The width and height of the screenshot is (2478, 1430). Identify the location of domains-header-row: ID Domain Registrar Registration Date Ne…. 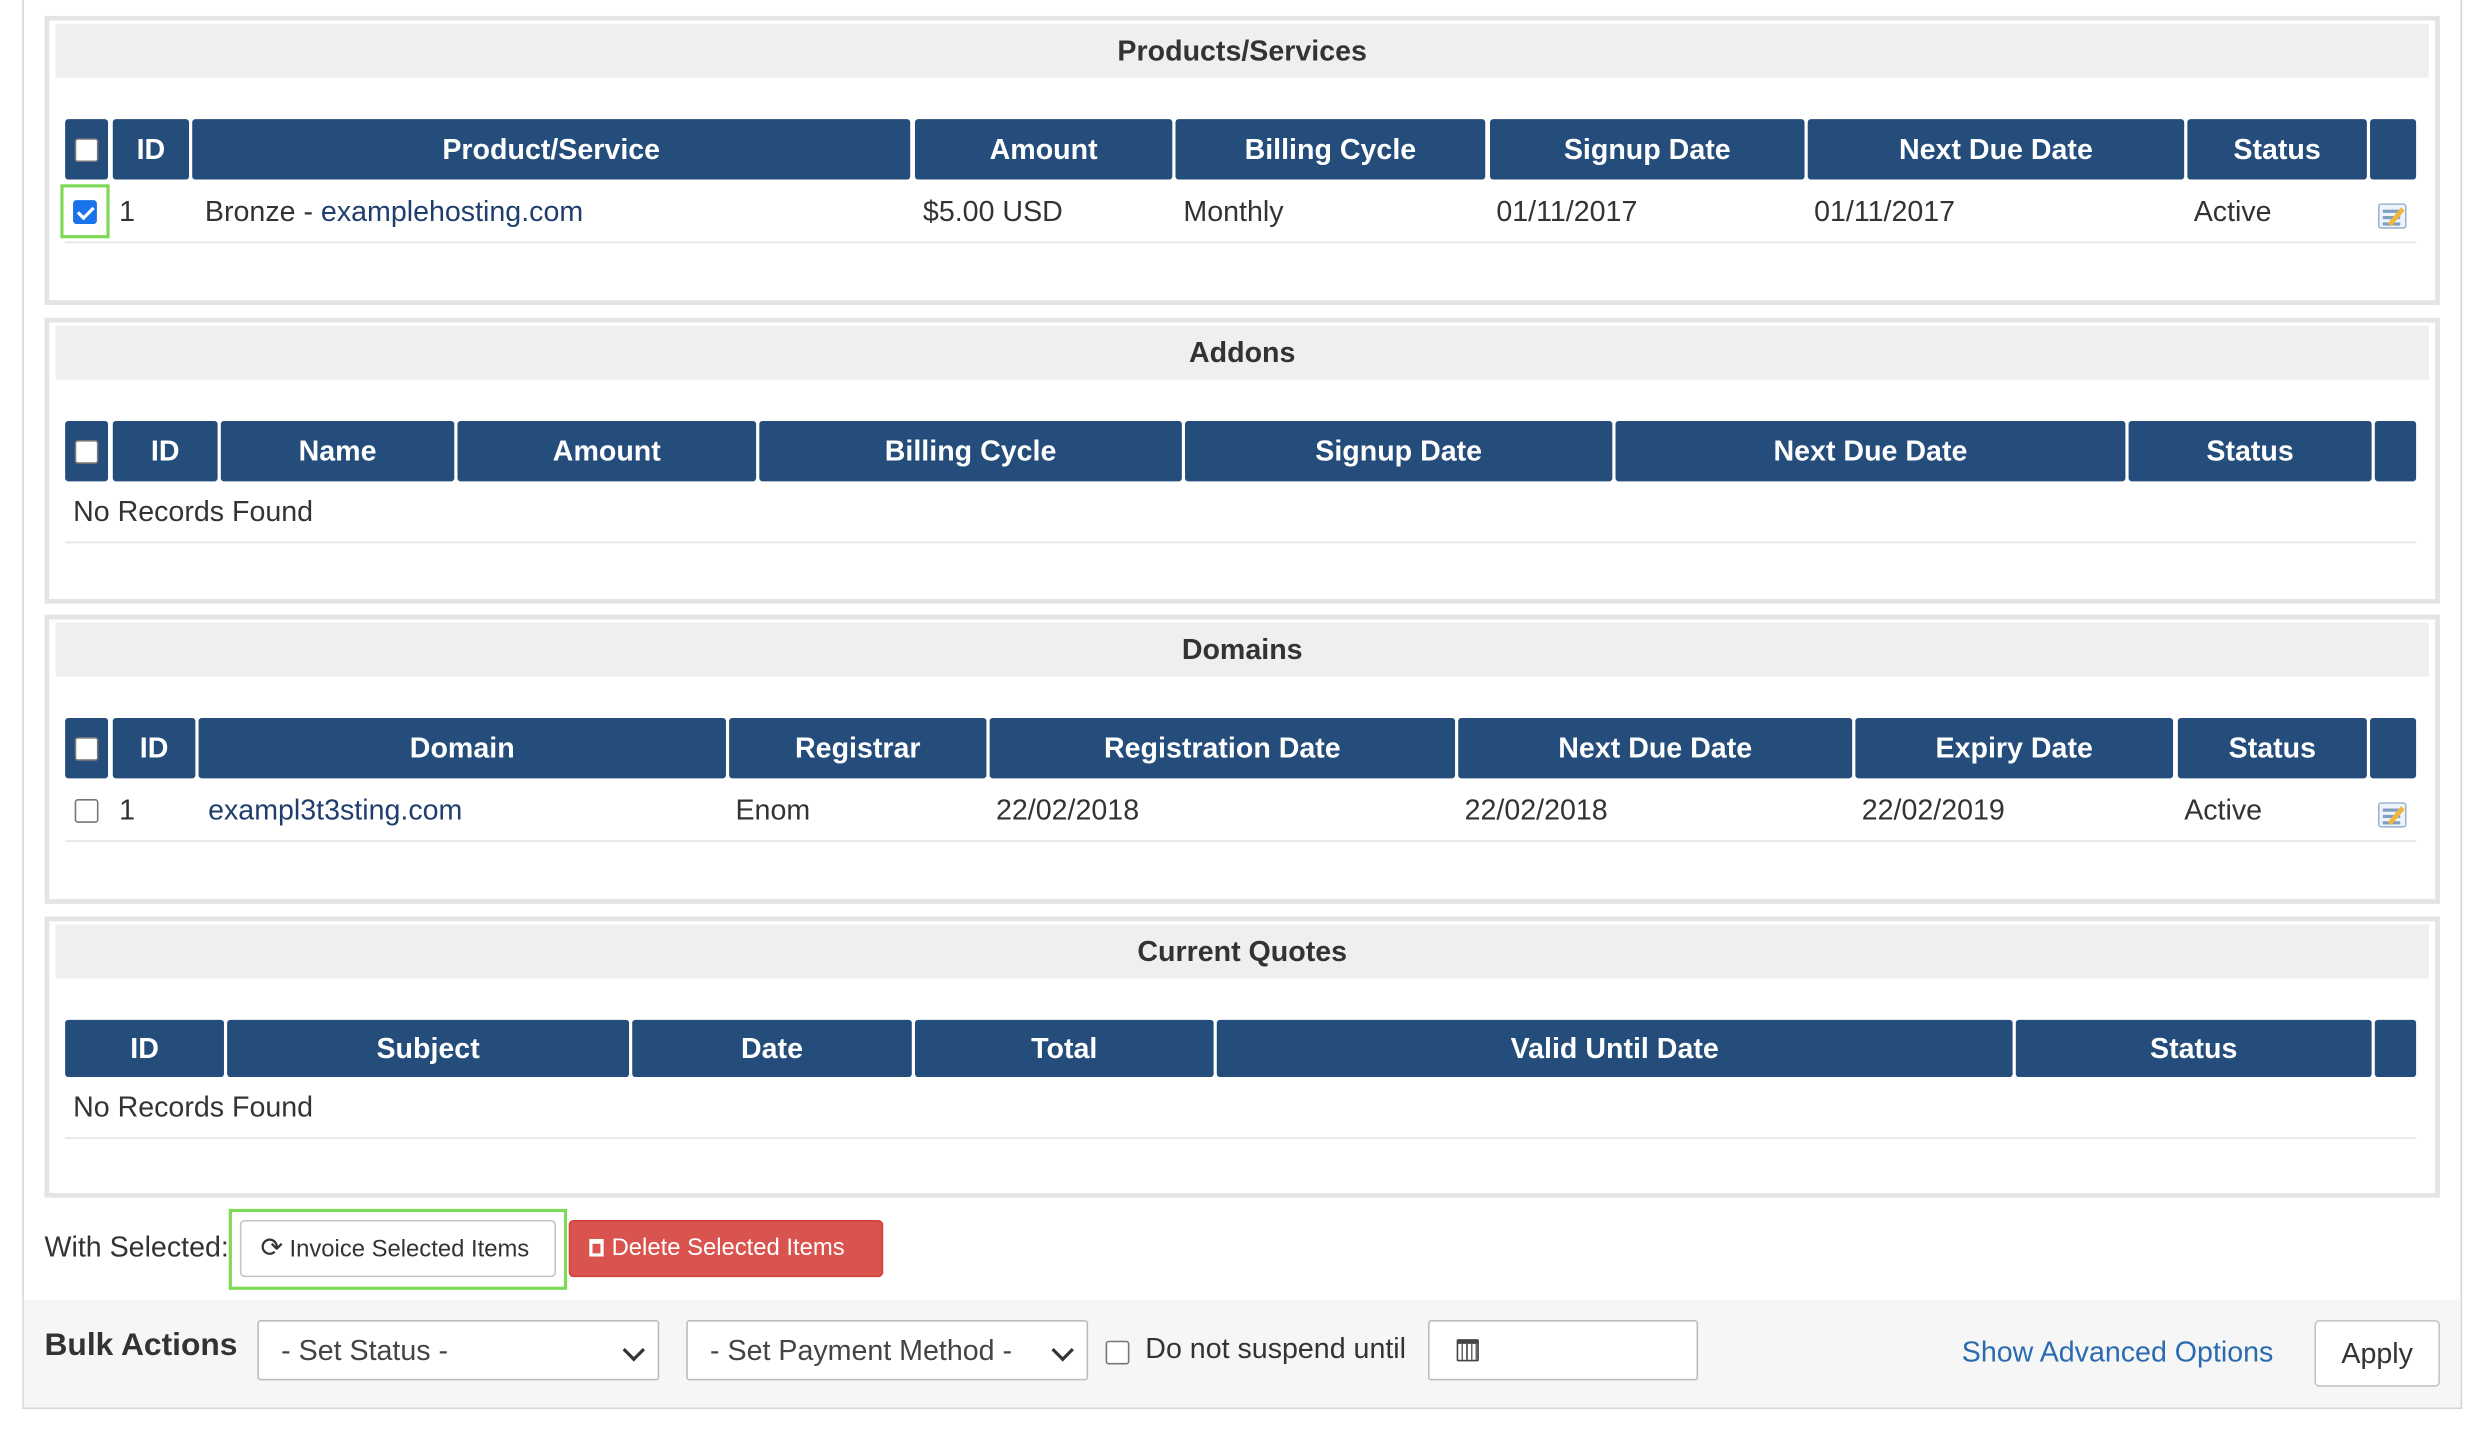
(1241, 748).